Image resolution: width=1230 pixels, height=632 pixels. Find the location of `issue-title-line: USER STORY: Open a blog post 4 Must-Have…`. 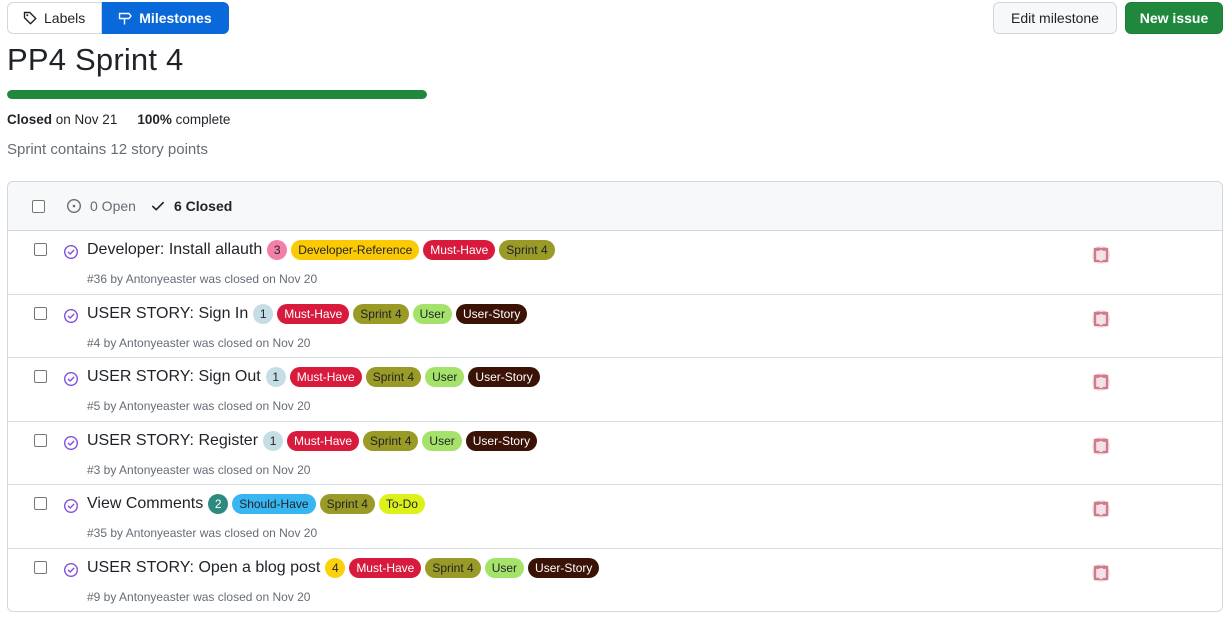

issue-title-line: USER STORY: Open a blog post 4 Must-Have… is located at coordinates (343, 567).